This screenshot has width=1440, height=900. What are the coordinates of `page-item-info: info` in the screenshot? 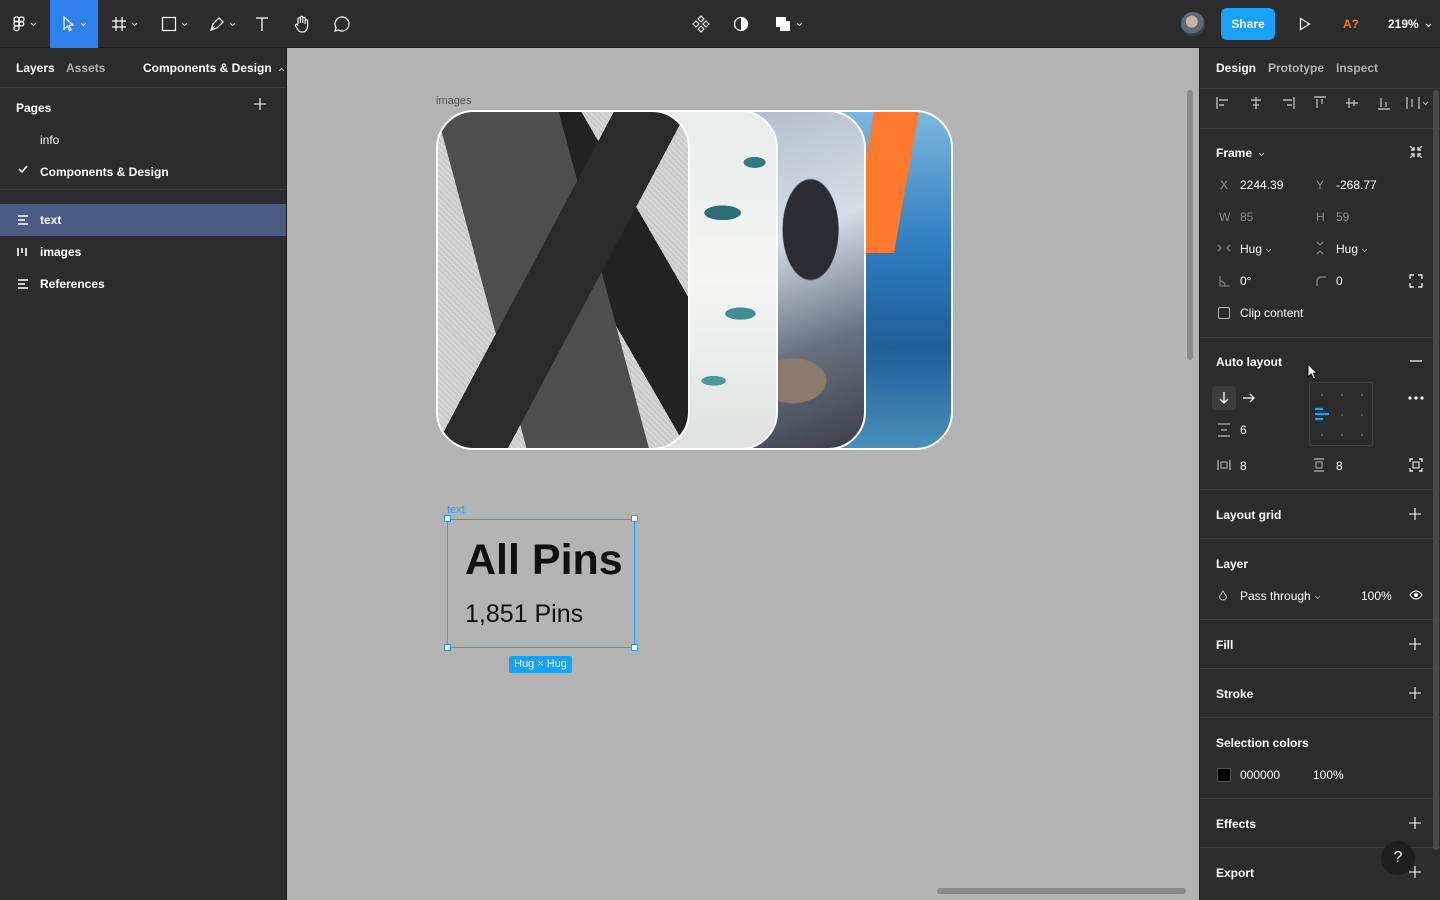 It's located at (49, 140).